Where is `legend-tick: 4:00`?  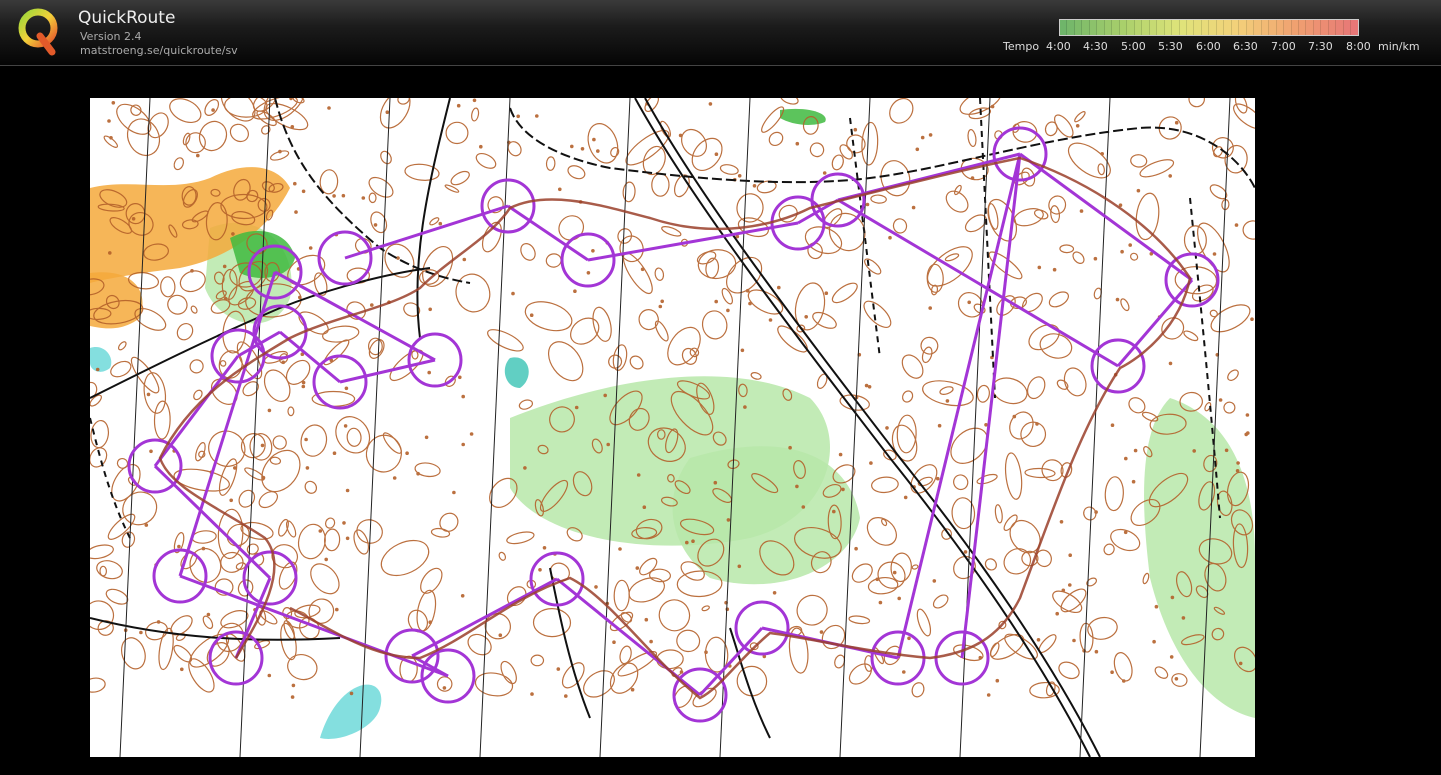 legend-tick: 4:00 is located at coordinates (1058, 46).